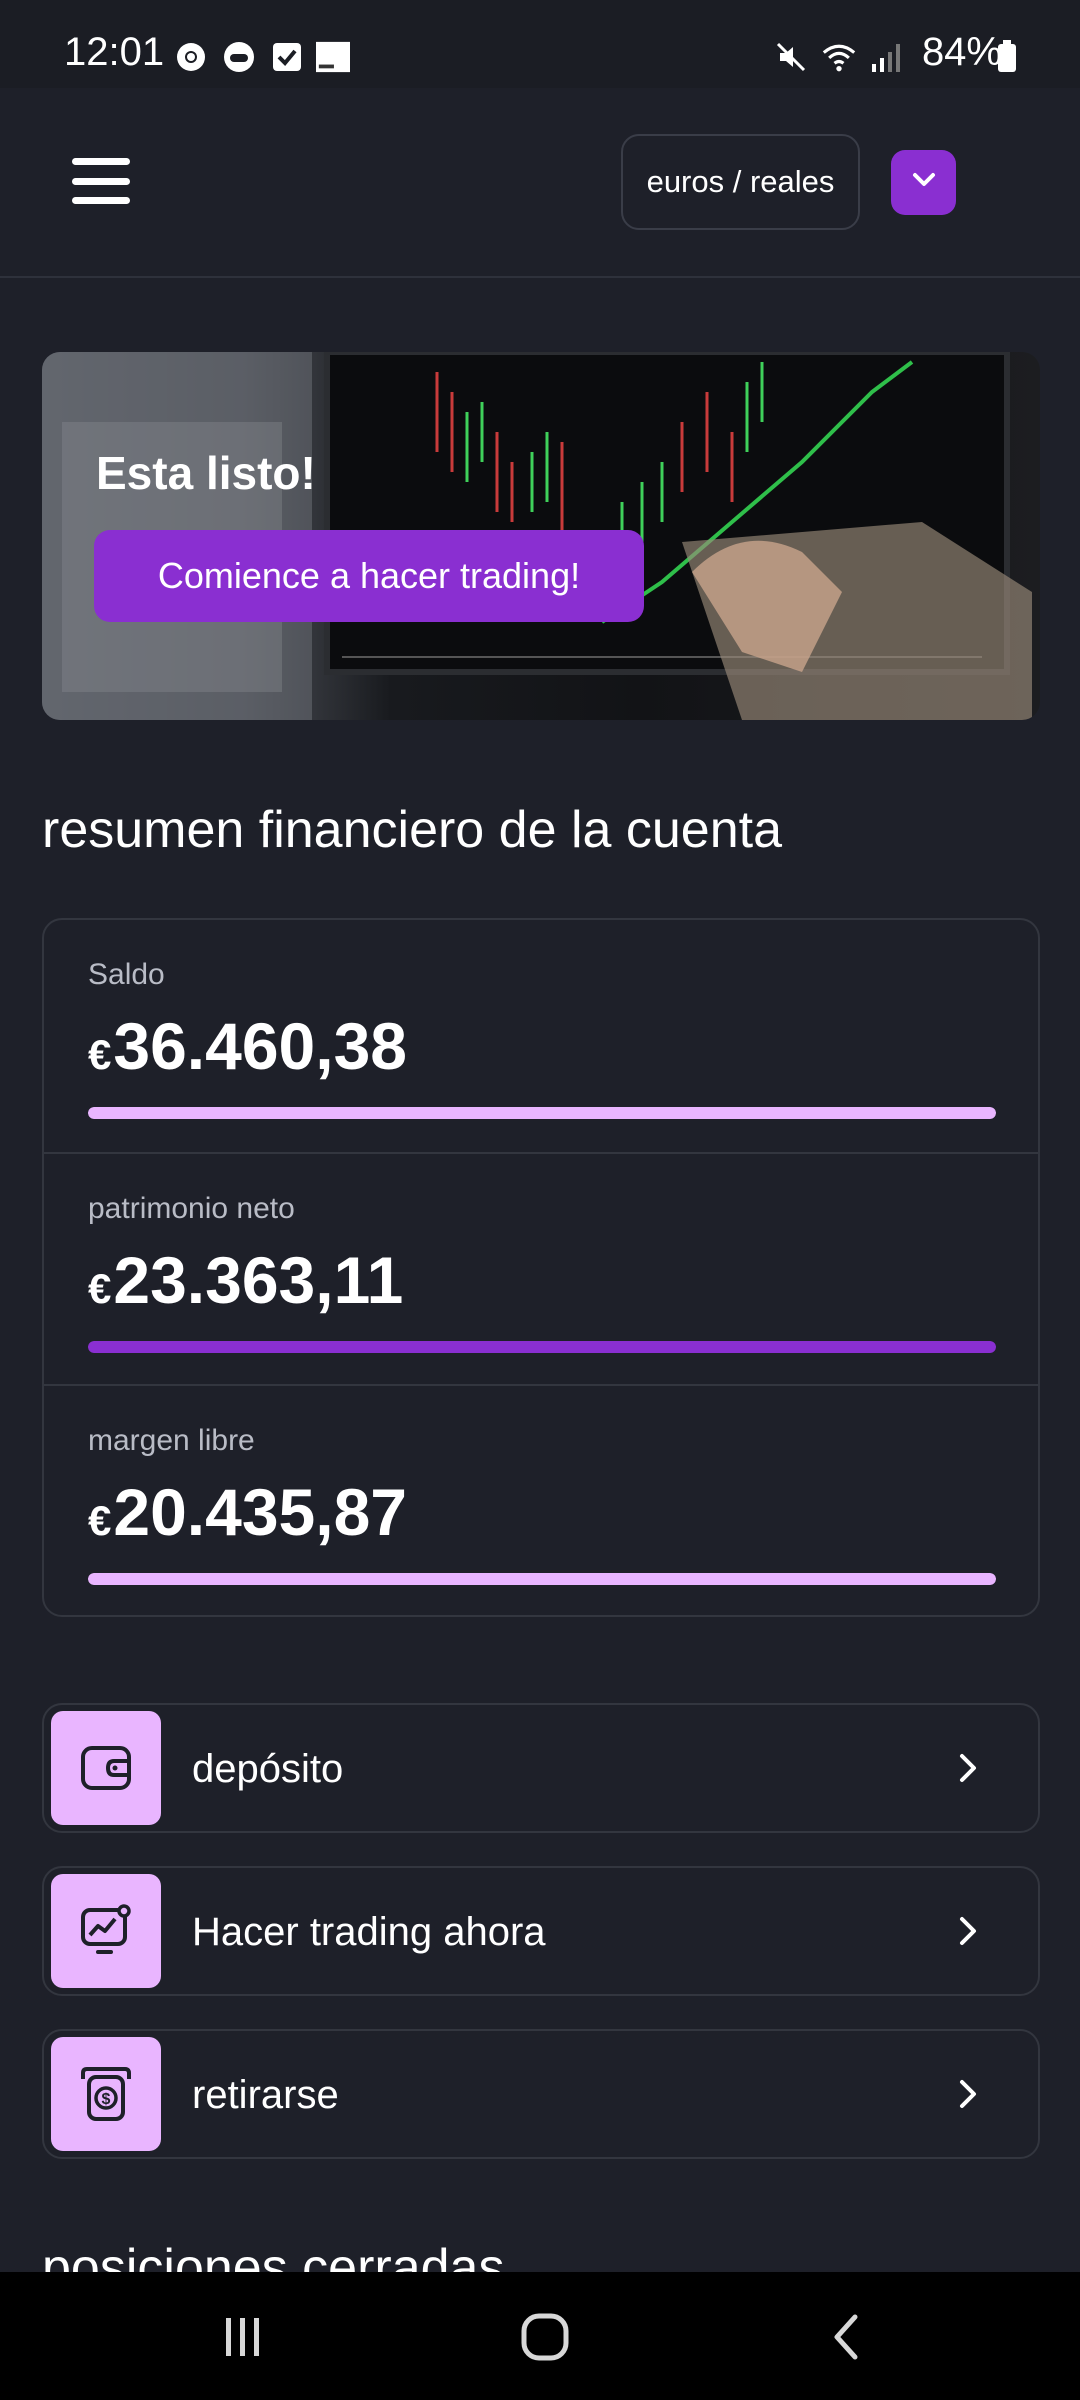 This screenshot has height=2400, width=1080. Describe the element at coordinates (260, 1046) in the screenshot. I see `metric-amount: 36.460,38` at that location.